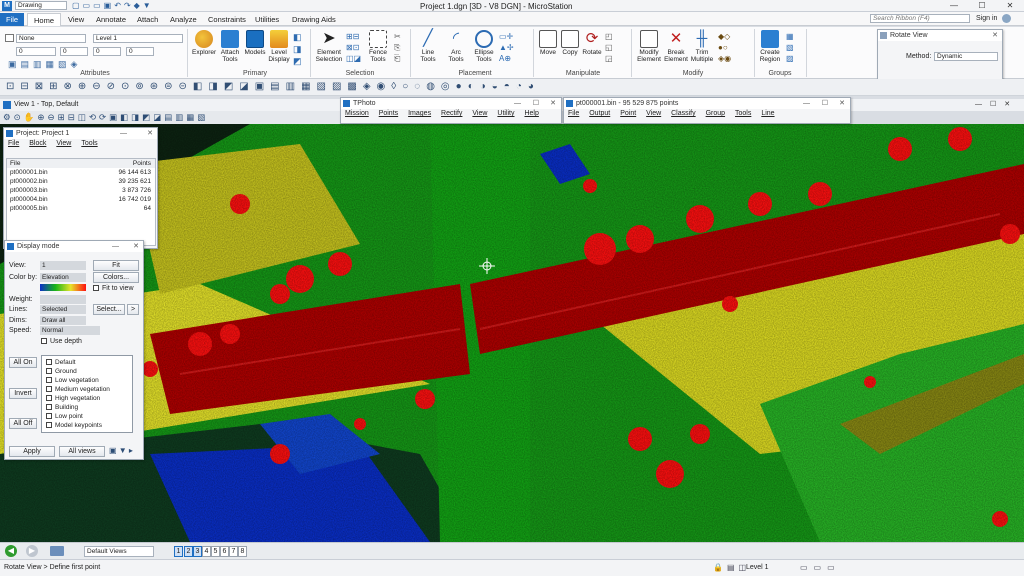  I want to click on project-menu-tools: Tools, so click(89, 143).